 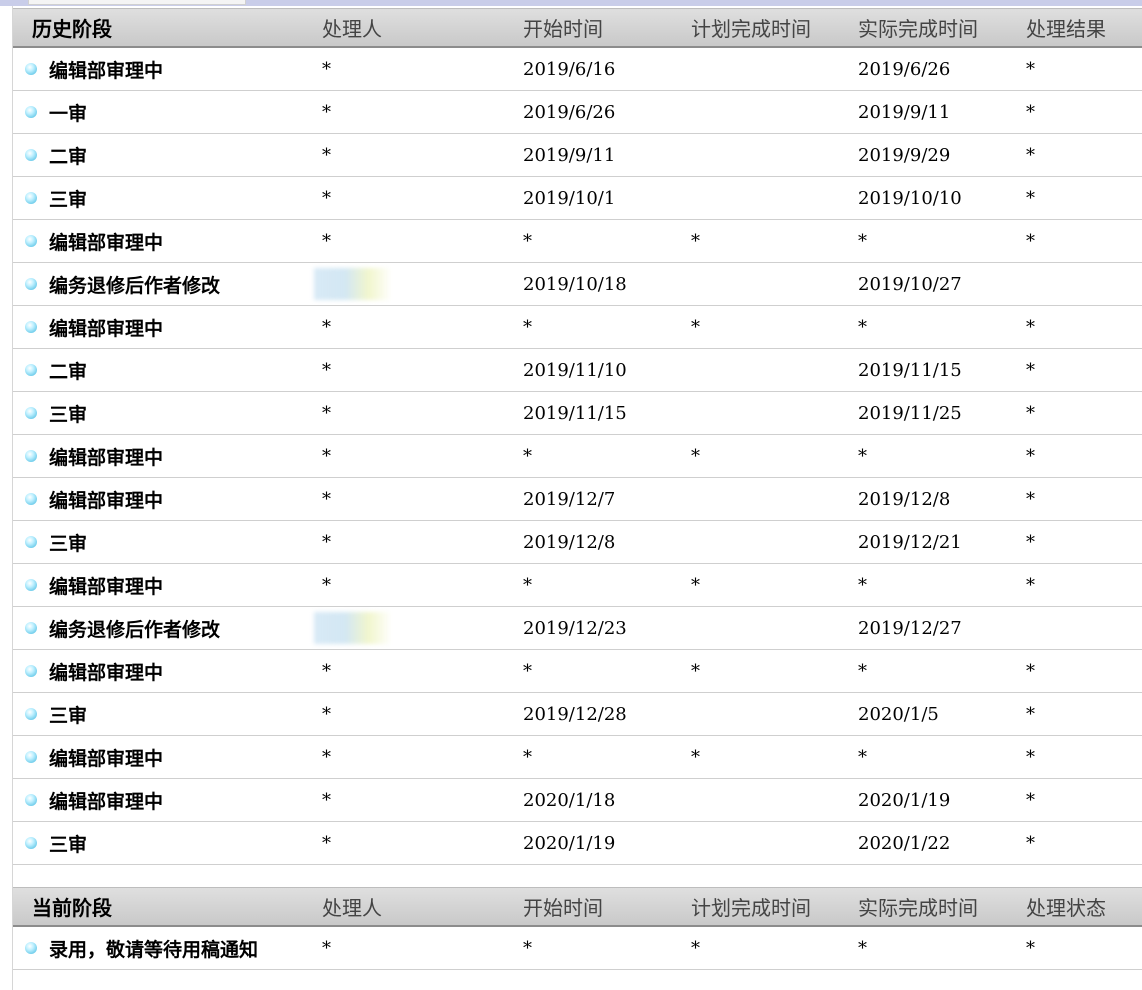 I want to click on header-planned-time: 计划完成时间, so click(x=751, y=908).